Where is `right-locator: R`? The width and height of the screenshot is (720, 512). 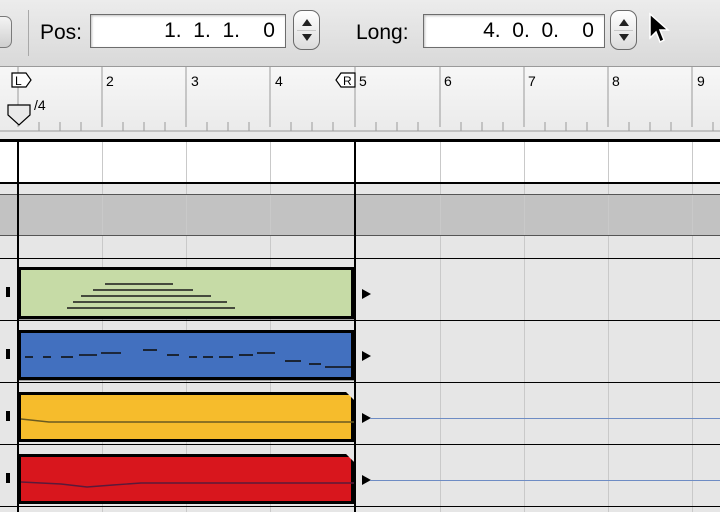
right-locator: R is located at coordinates (347, 81).